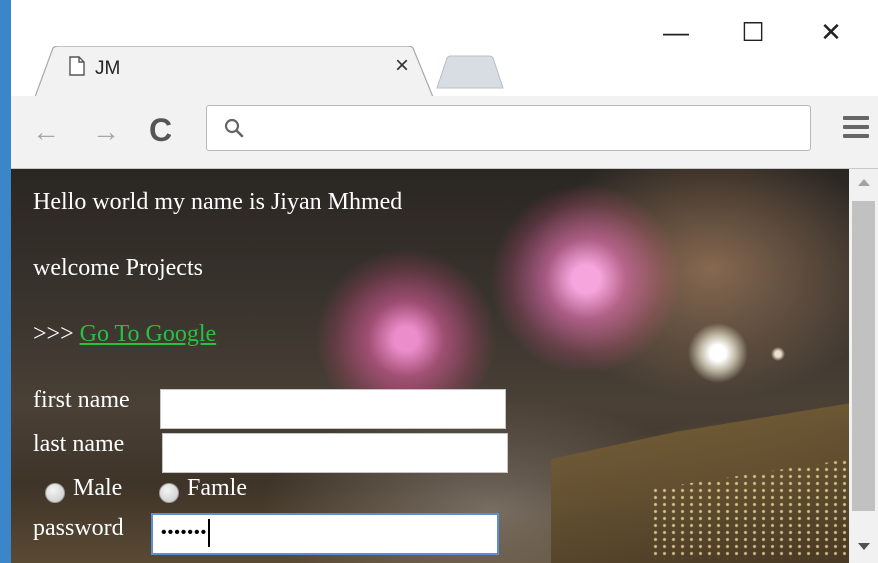 Image resolution: width=878 pixels, height=563 pixels. I want to click on last-name-label: last name, so click(79, 444).